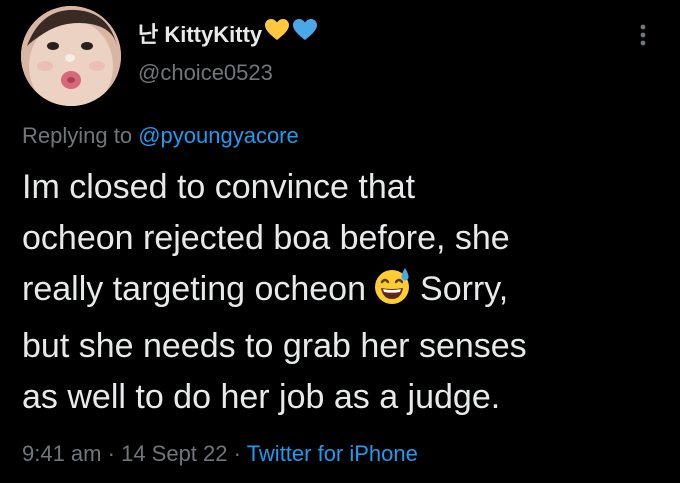  Describe the element at coordinates (464, 289) in the screenshot. I see `tweet-line: Sorry,` at that location.